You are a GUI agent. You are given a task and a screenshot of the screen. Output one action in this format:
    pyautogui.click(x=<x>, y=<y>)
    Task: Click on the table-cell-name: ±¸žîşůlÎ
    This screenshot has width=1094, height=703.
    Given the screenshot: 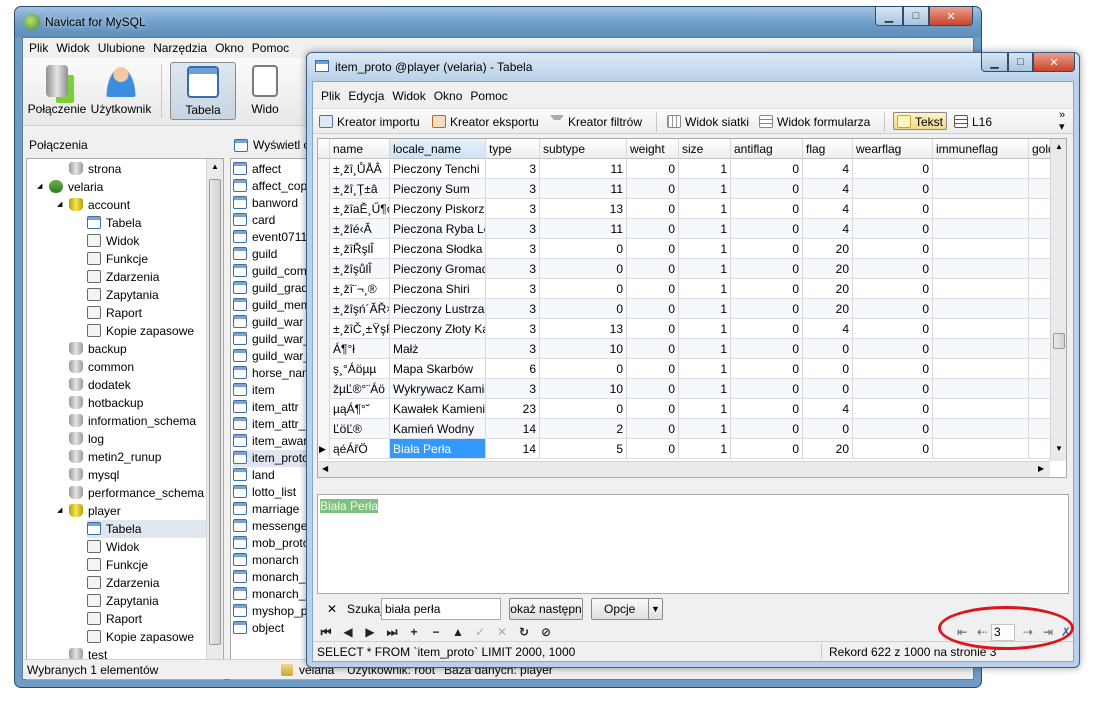 What is the action you would take?
    pyautogui.click(x=360, y=269)
    